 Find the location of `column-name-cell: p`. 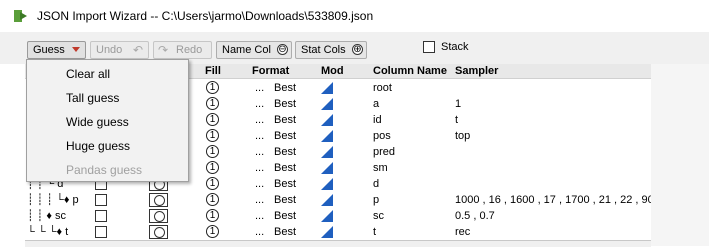

column-name-cell: p is located at coordinates (376, 200).